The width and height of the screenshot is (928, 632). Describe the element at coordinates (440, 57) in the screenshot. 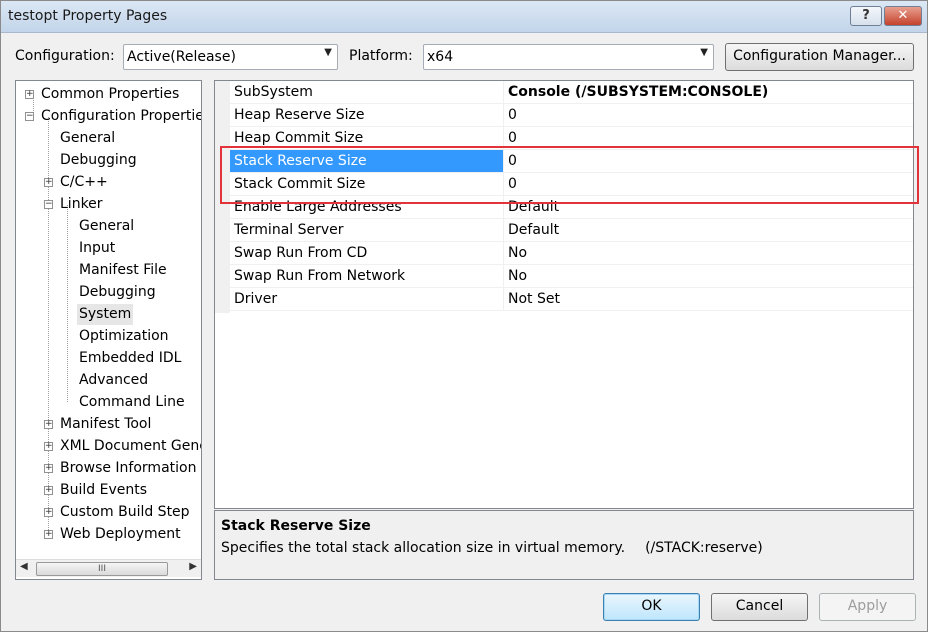

I see `platform-value: x64` at that location.